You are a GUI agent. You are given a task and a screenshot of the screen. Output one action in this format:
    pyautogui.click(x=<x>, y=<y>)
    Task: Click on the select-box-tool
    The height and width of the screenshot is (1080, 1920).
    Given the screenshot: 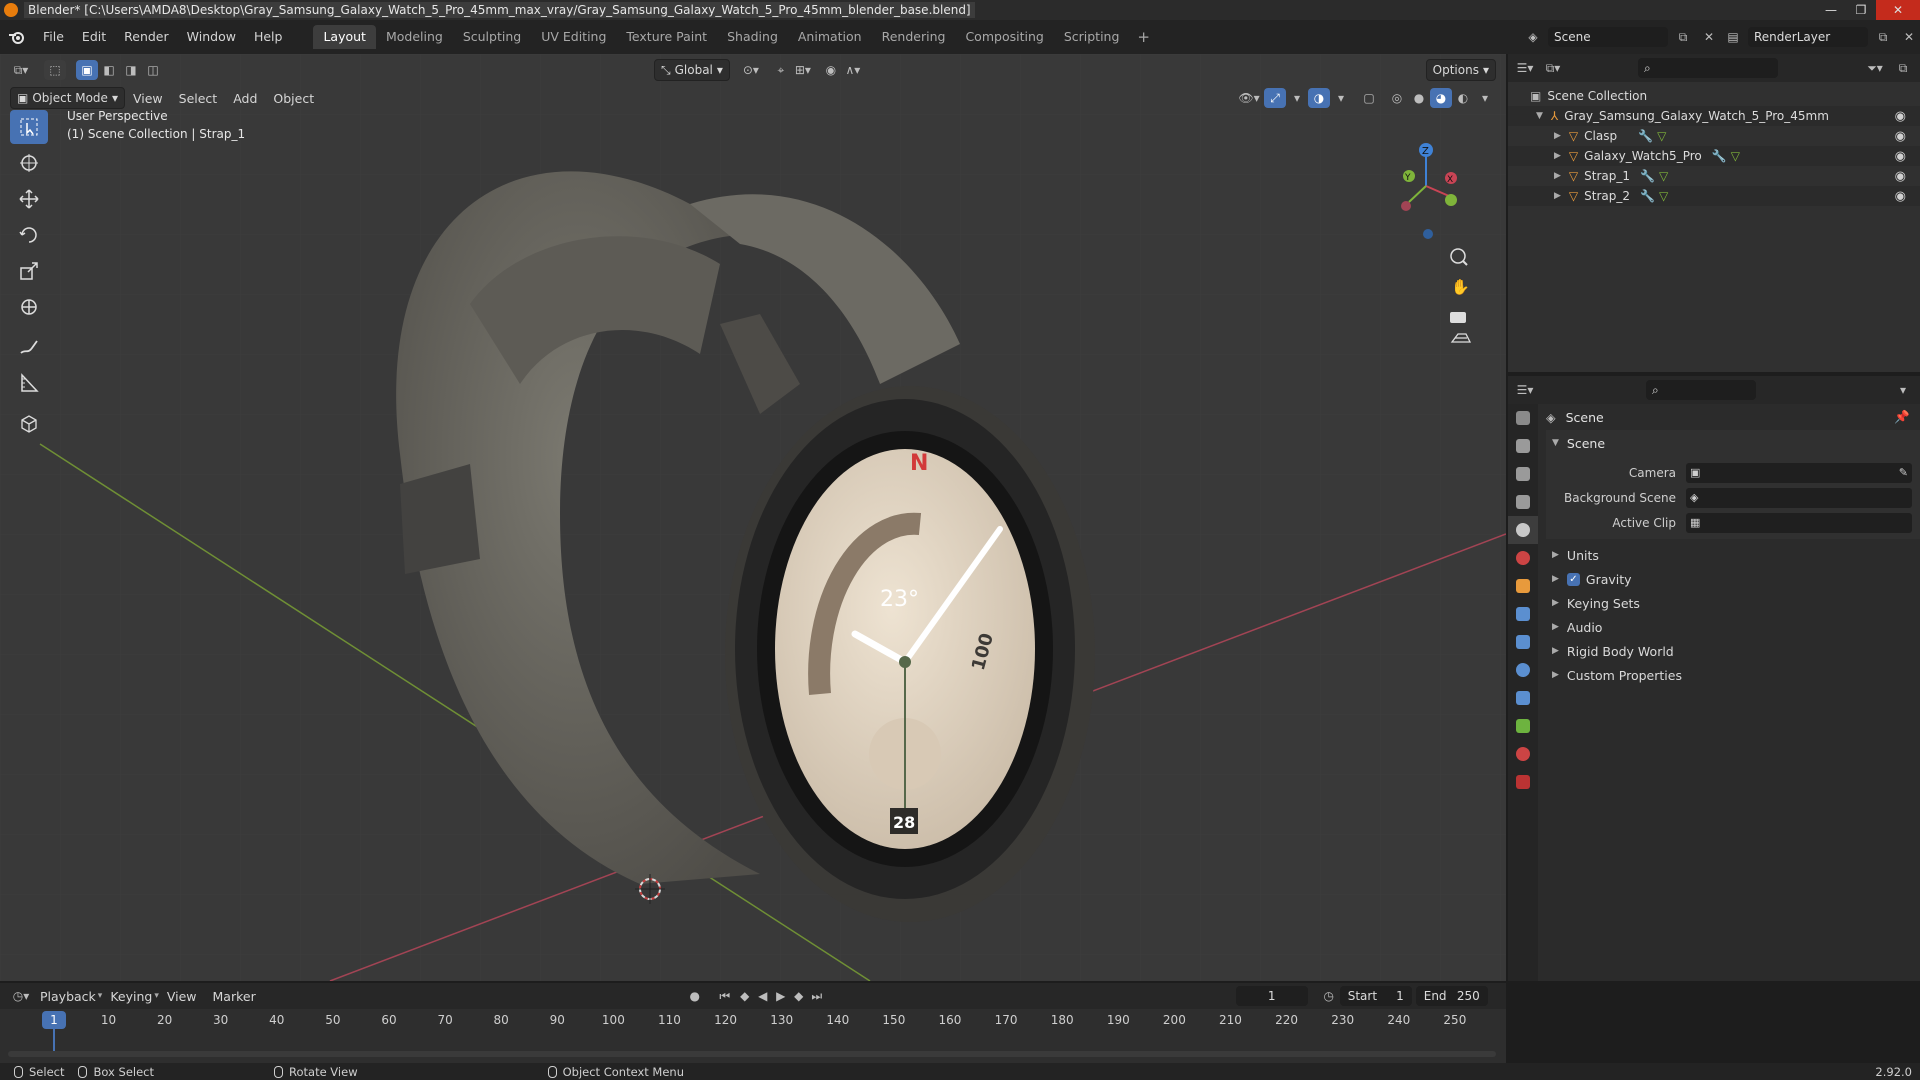 What is the action you would take?
    pyautogui.click(x=29, y=127)
    